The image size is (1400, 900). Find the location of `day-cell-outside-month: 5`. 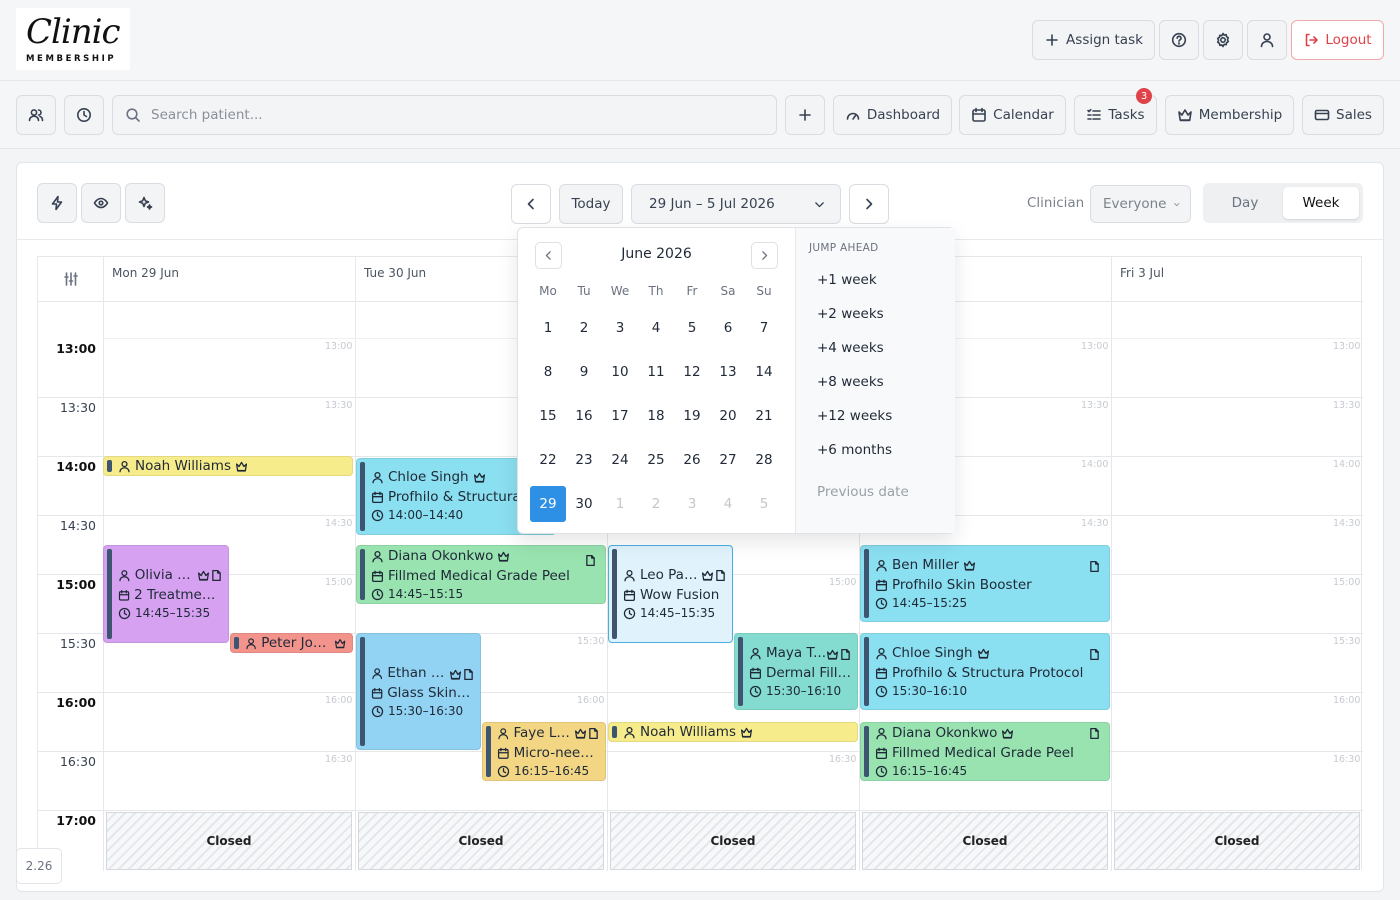

day-cell-outside-month: 5 is located at coordinates (764, 504).